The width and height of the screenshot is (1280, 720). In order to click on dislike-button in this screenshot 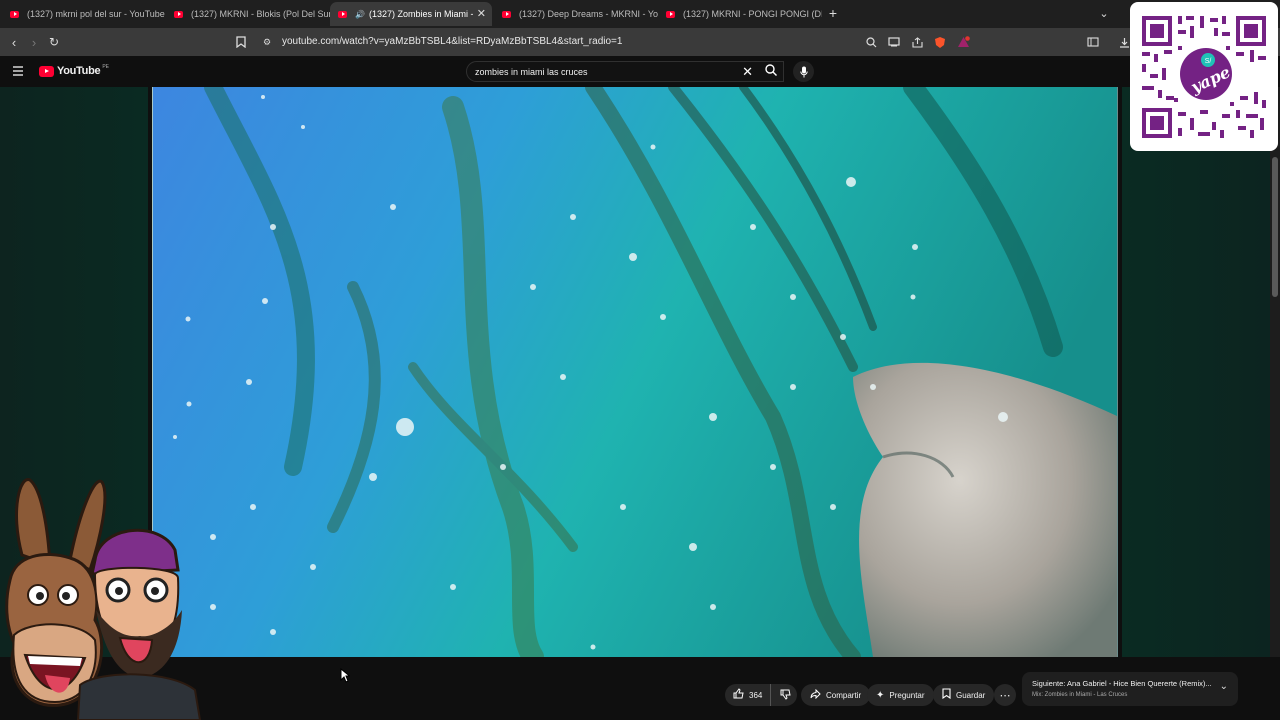, I will do `click(785, 695)`.